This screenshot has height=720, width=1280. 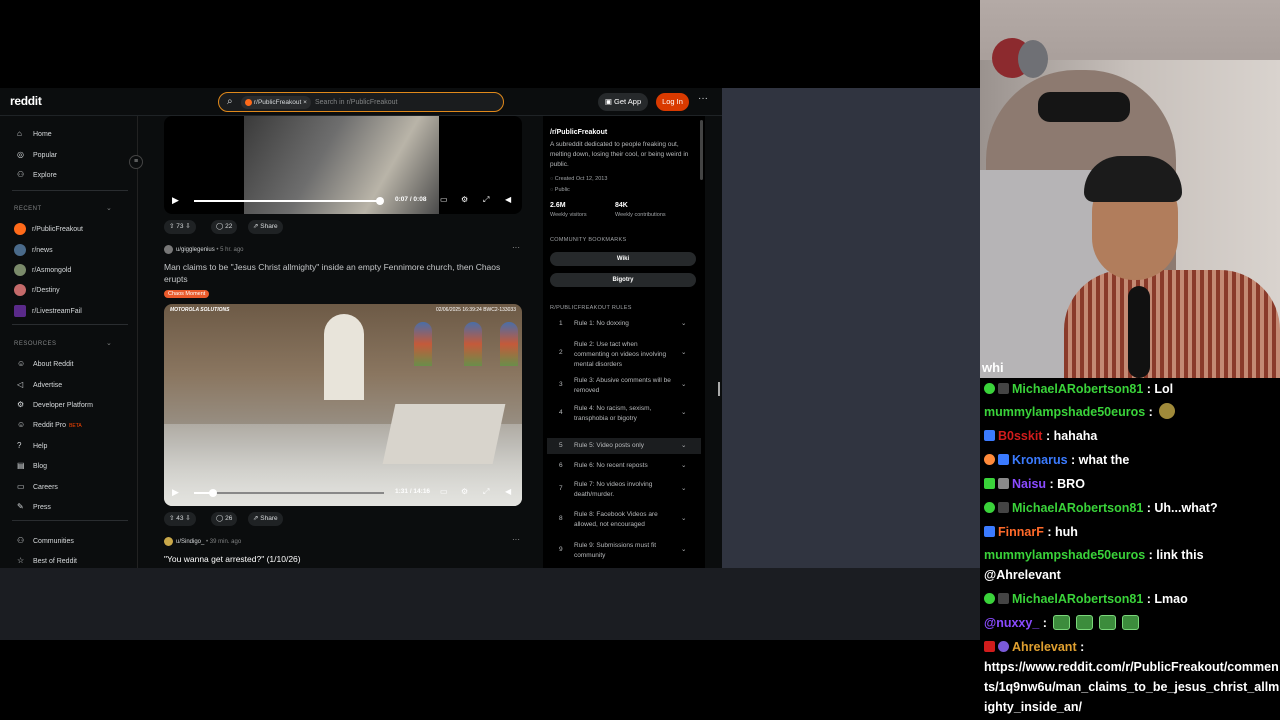 I want to click on recent-news: r/news, so click(x=33, y=250).